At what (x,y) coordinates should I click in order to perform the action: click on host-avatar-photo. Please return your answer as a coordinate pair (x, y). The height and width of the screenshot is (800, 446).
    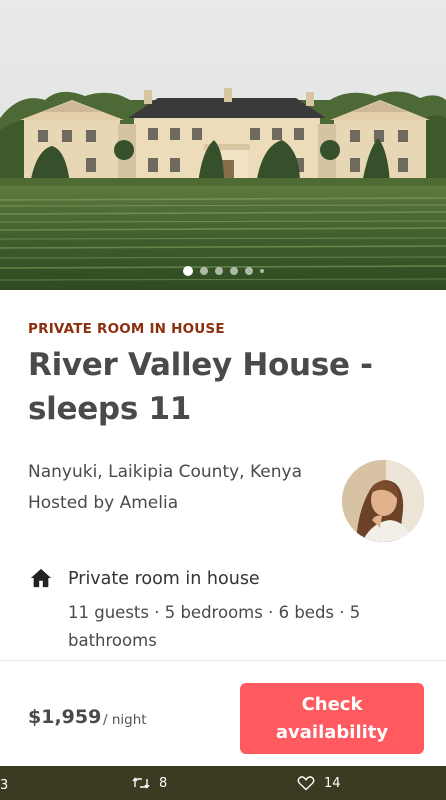
    Looking at the image, I should click on (383, 501).